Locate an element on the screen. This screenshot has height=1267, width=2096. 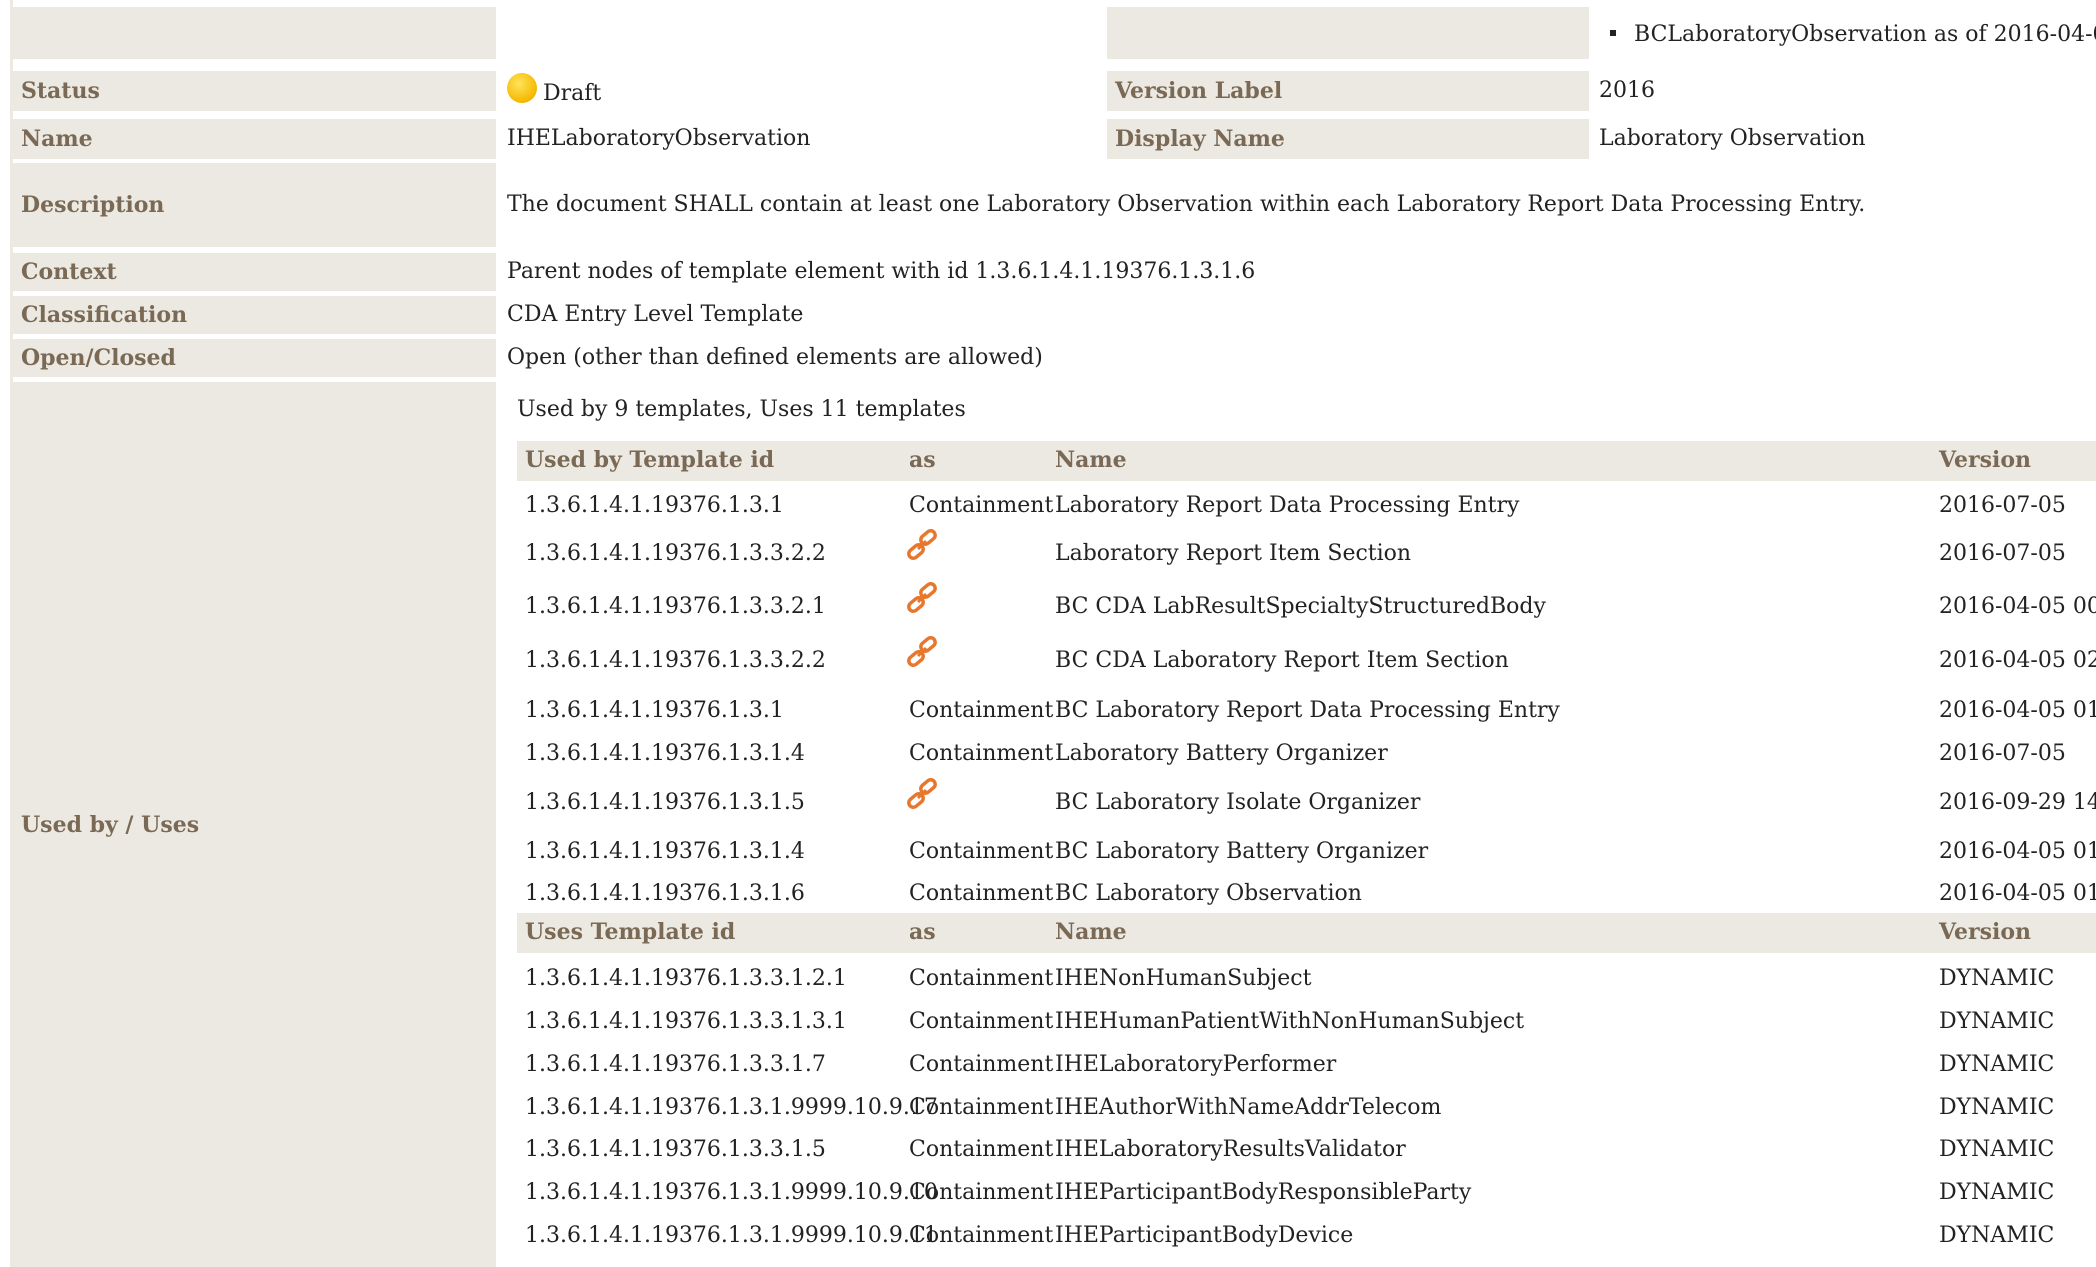
used-by-header-version: Version is located at coordinates (1985, 460).